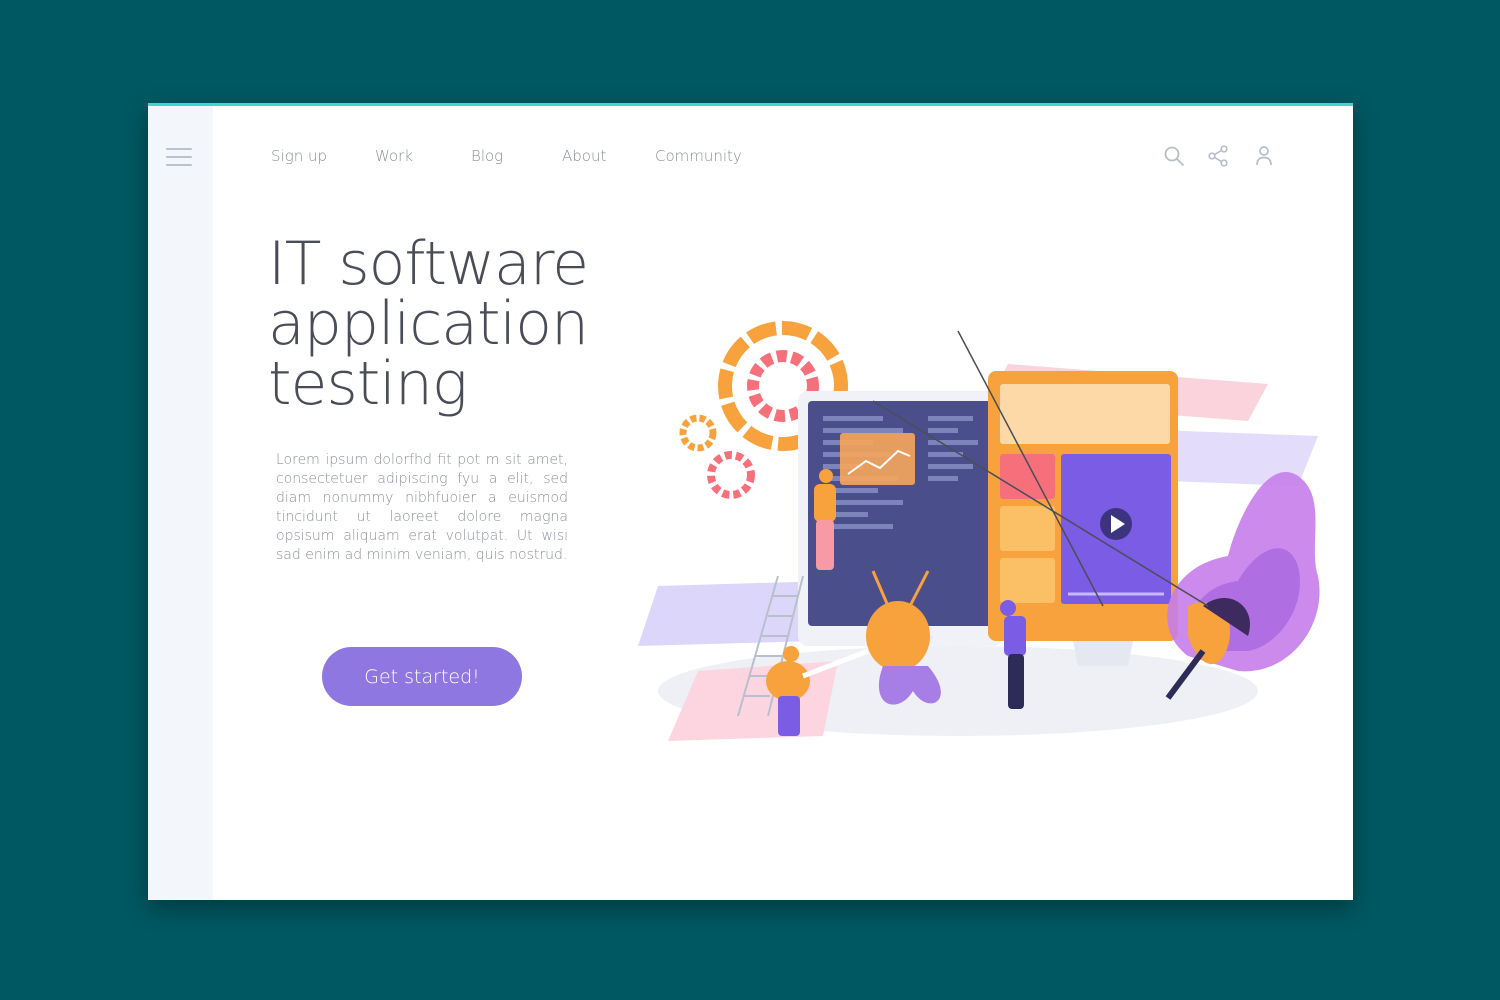 This screenshot has width=1500, height=1000. What do you see at coordinates (368, 384) in the screenshot?
I see `hero-title-line: testing` at bounding box center [368, 384].